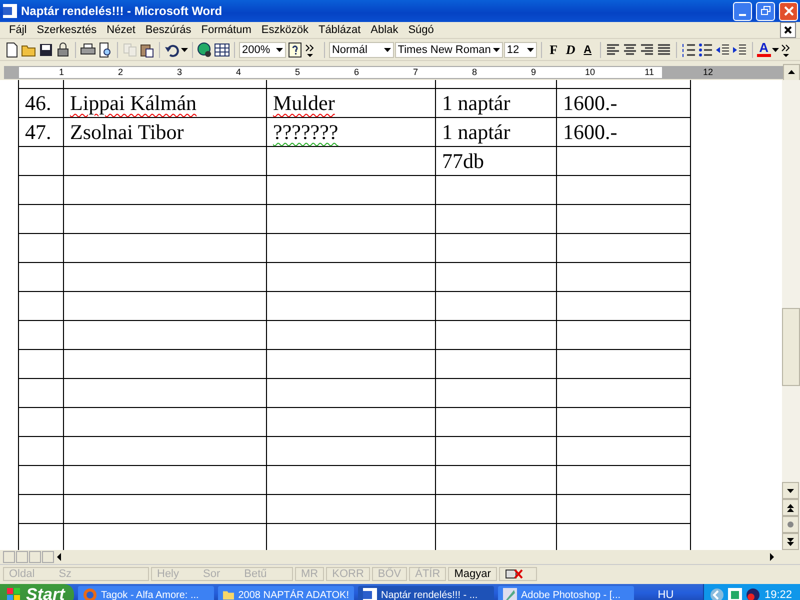  What do you see at coordinates (285, 30) in the screenshot?
I see `menu-item: Eszközök` at bounding box center [285, 30].